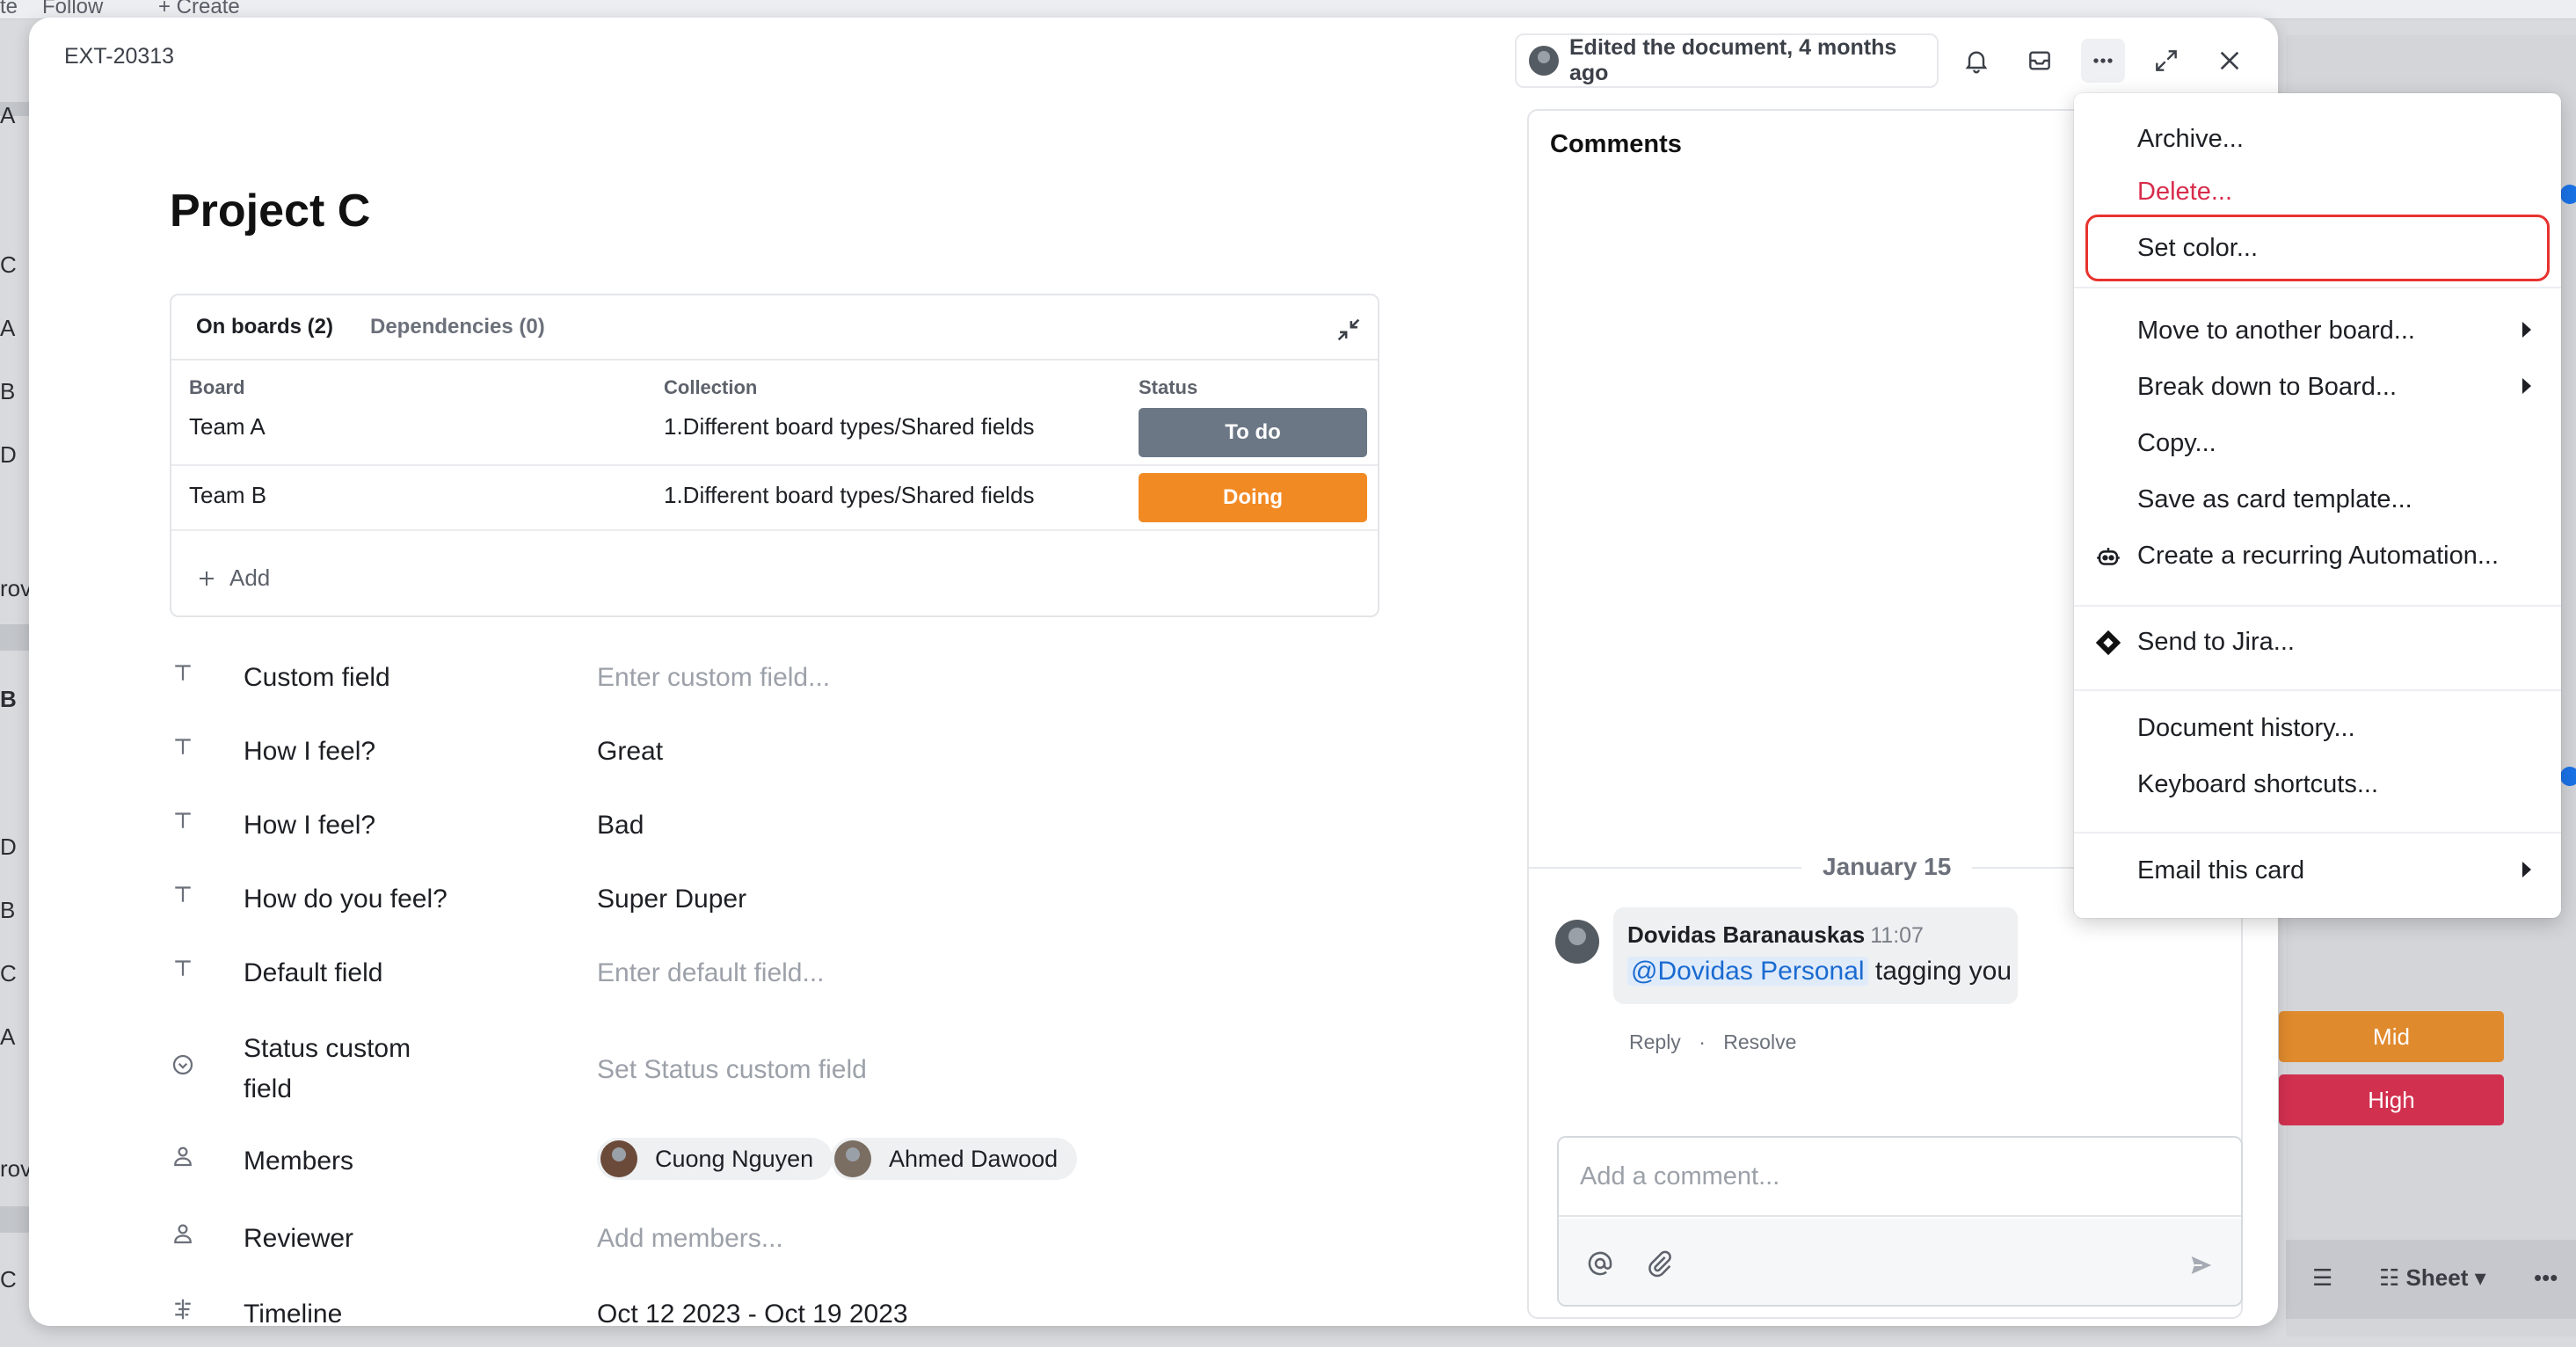 Image resolution: width=2576 pixels, height=1347 pixels. What do you see at coordinates (9, 9) in the screenshot?
I see `background-topbar-text: te` at bounding box center [9, 9].